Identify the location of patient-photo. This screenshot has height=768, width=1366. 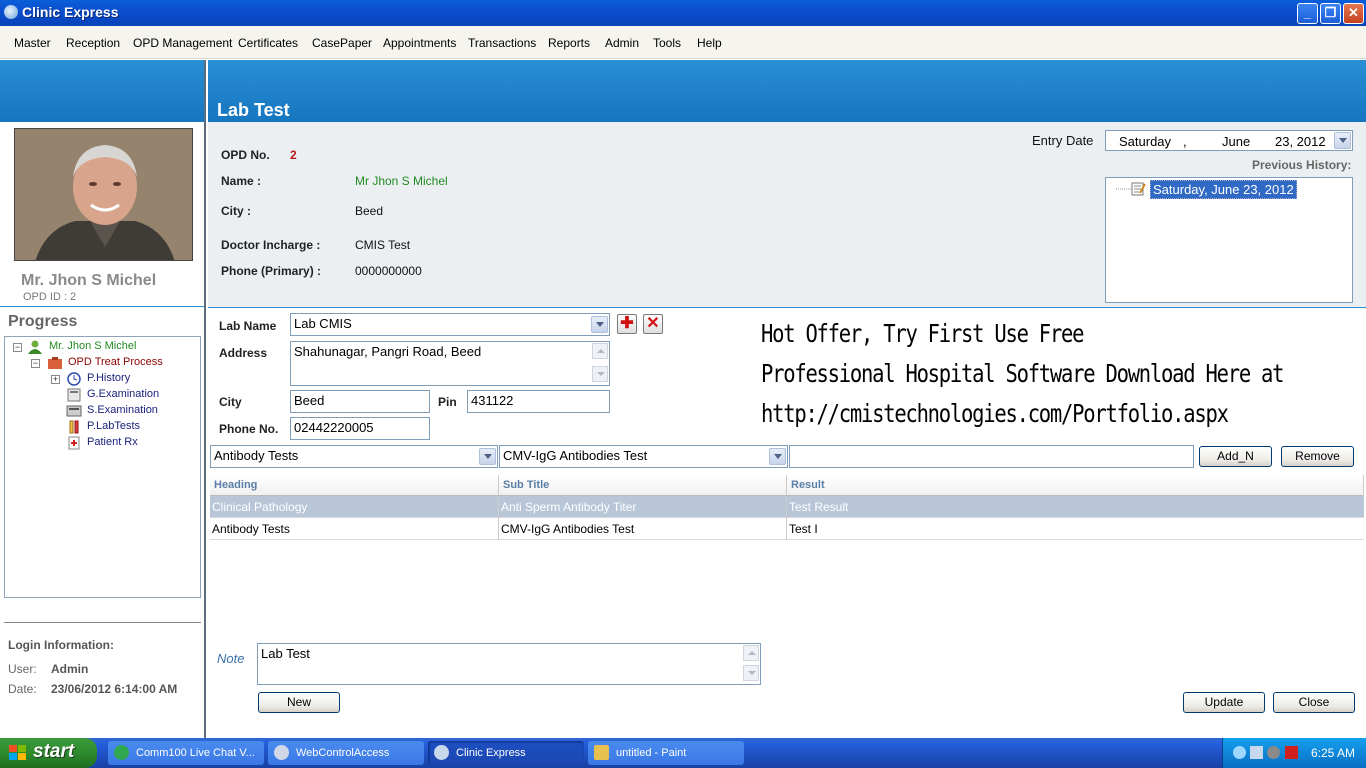
(103, 194).